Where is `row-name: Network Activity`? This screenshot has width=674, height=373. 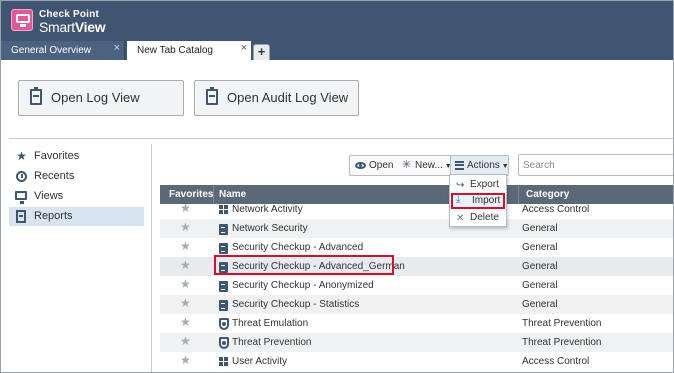 row-name: Network Activity is located at coordinates (267, 209).